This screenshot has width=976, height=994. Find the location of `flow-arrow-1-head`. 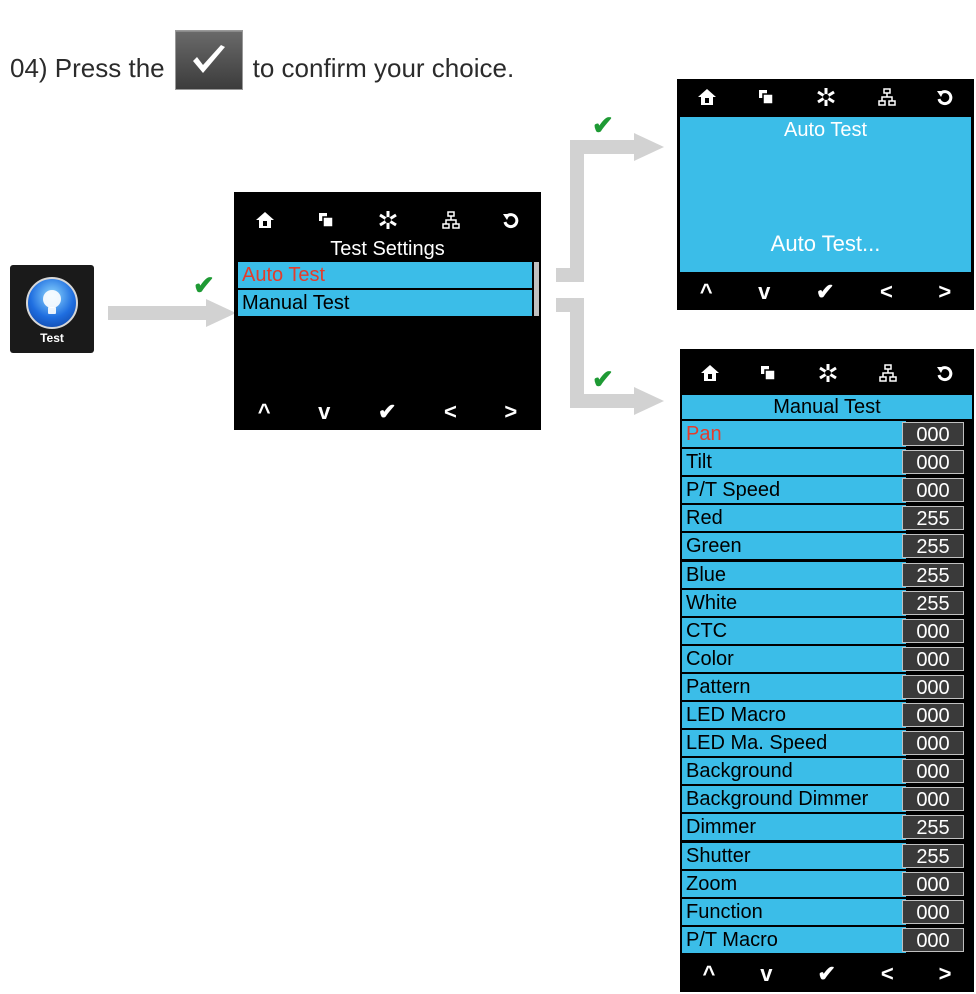

flow-arrow-1-head is located at coordinates (221, 313).